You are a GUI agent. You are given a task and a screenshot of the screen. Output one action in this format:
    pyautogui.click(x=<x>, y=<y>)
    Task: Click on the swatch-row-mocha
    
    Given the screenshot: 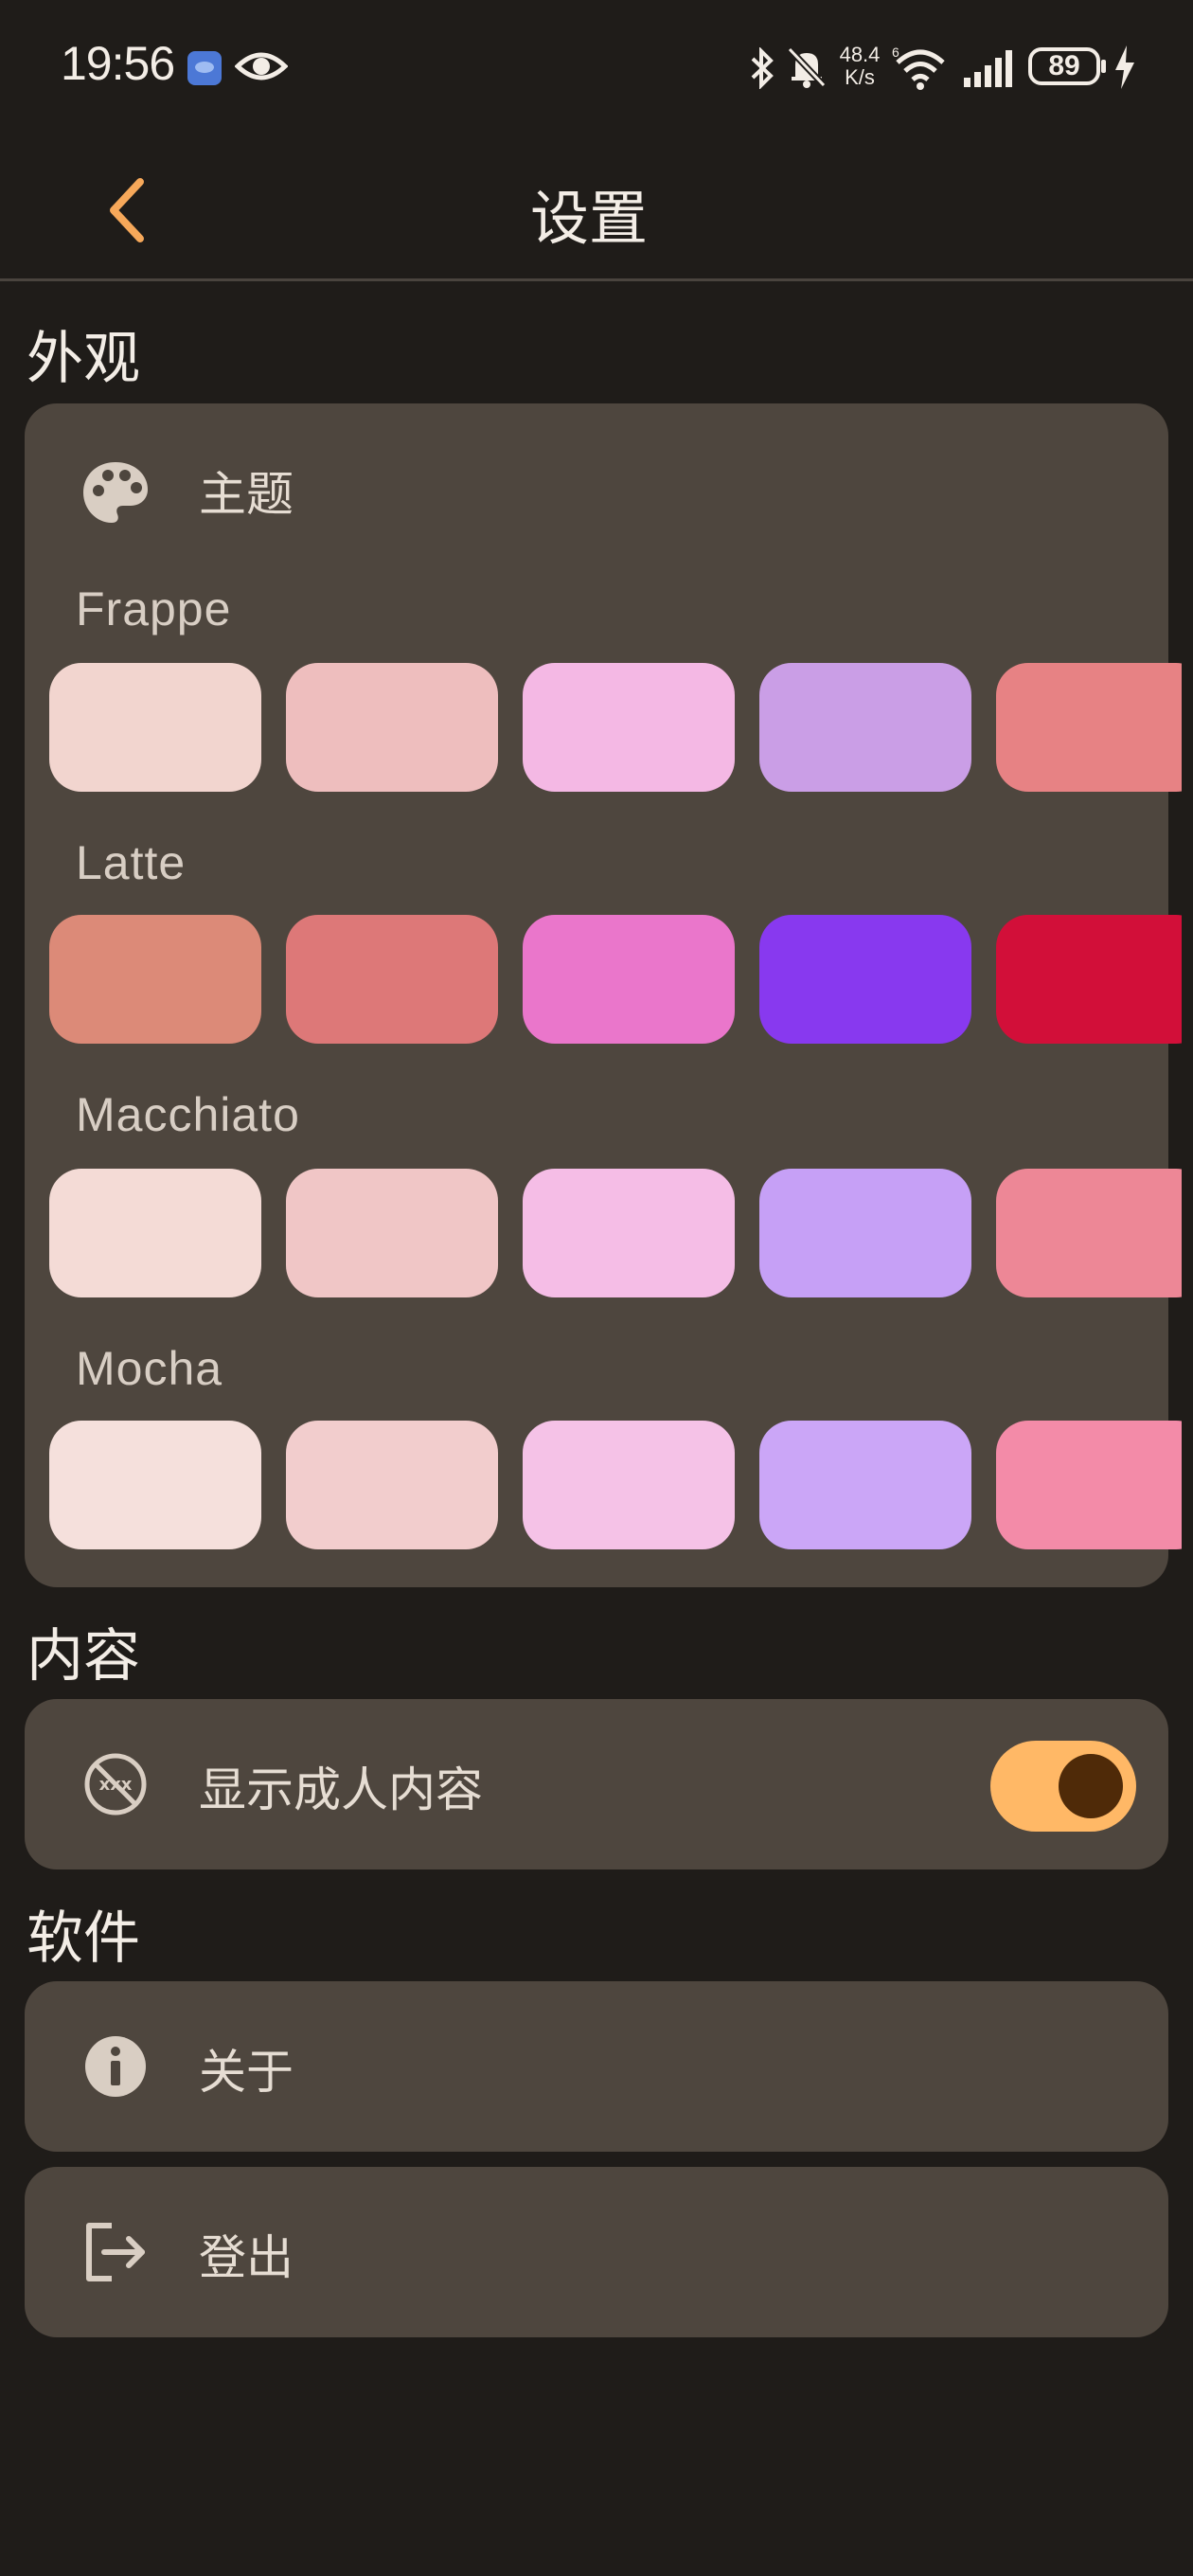 What is the action you would take?
    pyautogui.click(x=615, y=1487)
    